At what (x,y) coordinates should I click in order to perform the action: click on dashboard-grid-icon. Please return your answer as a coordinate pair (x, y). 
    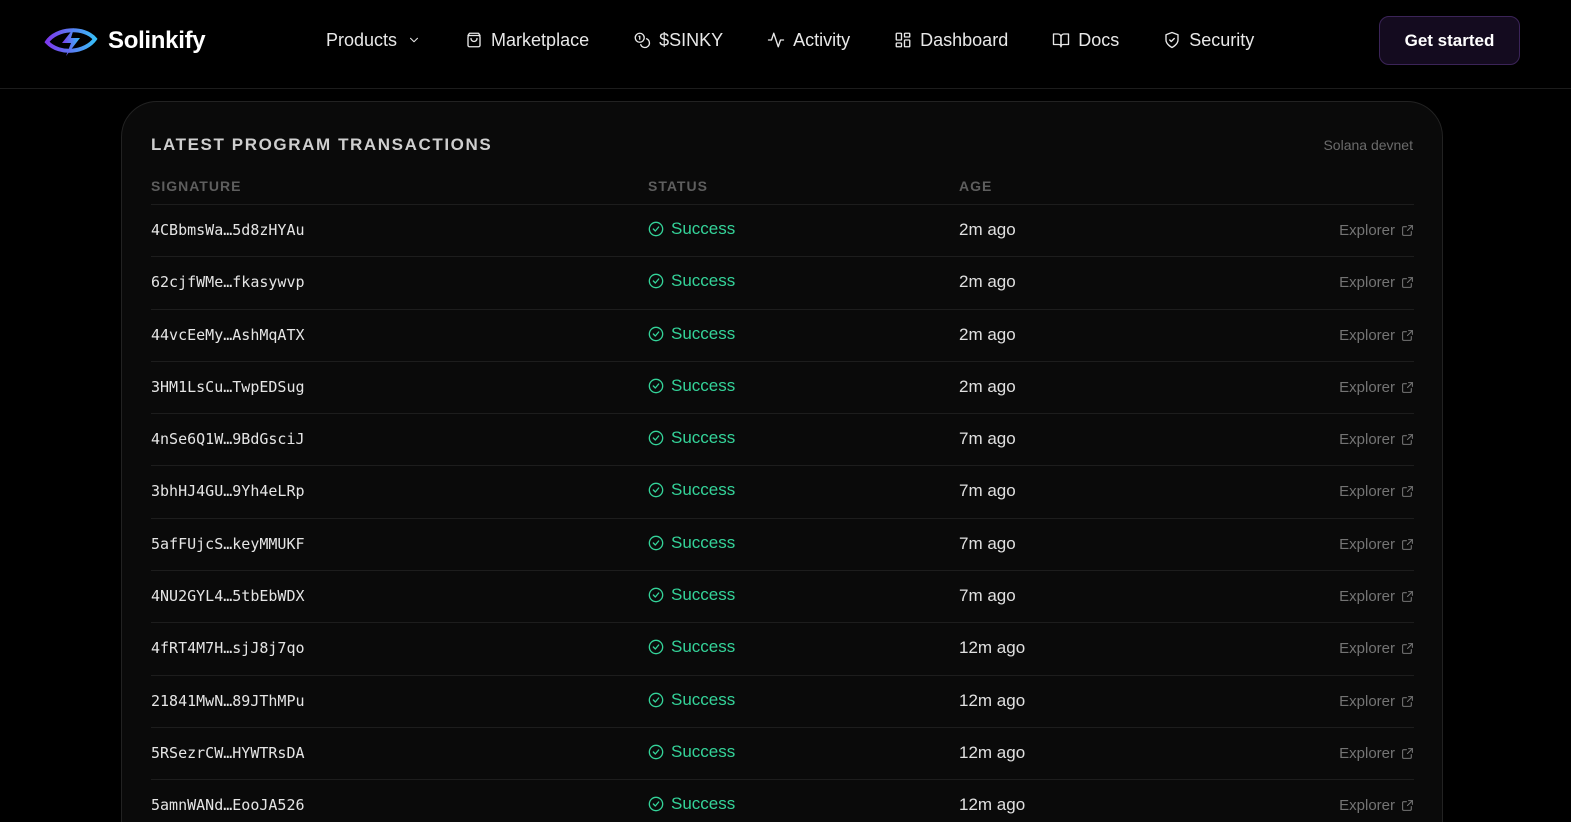
    Looking at the image, I should click on (903, 40).